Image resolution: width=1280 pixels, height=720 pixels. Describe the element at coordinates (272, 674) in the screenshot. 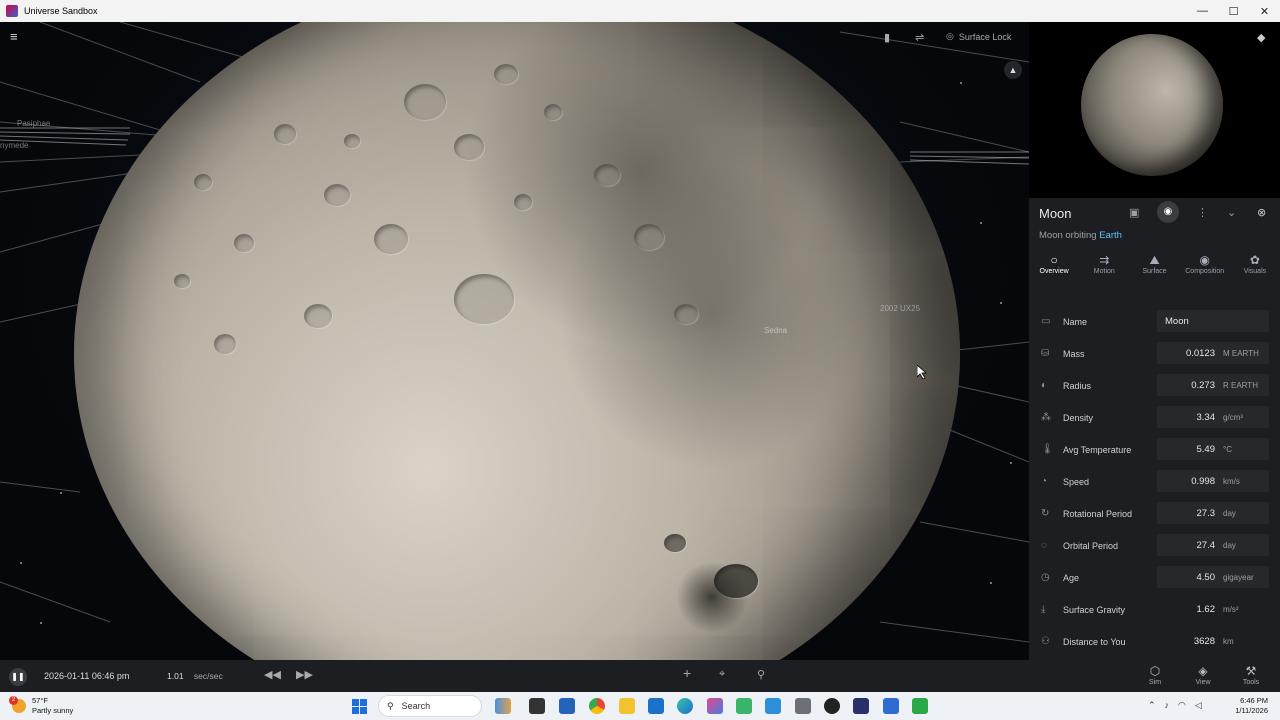

I see `rewind-icon: ◀◀` at that location.